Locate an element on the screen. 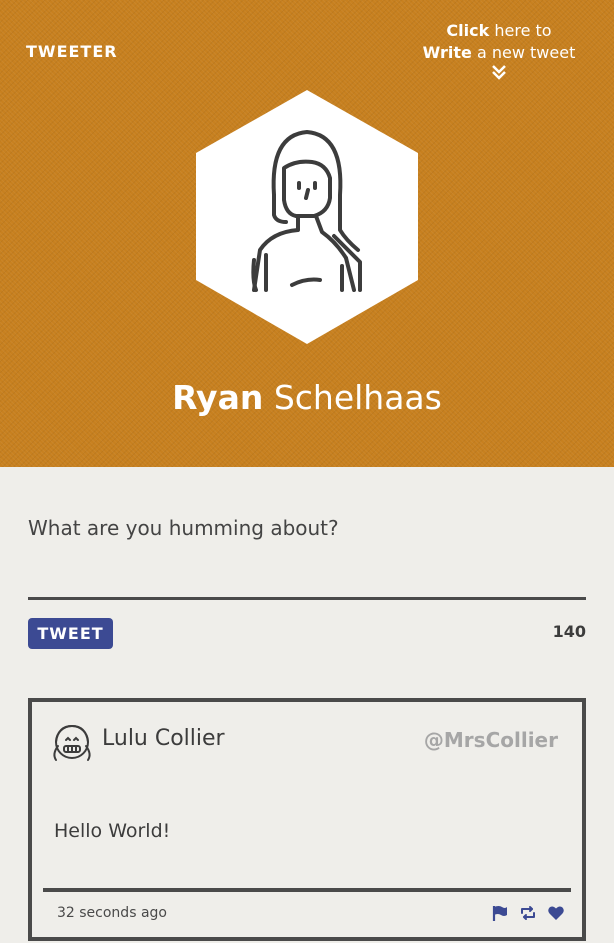  flag-icon is located at coordinates (500, 913).